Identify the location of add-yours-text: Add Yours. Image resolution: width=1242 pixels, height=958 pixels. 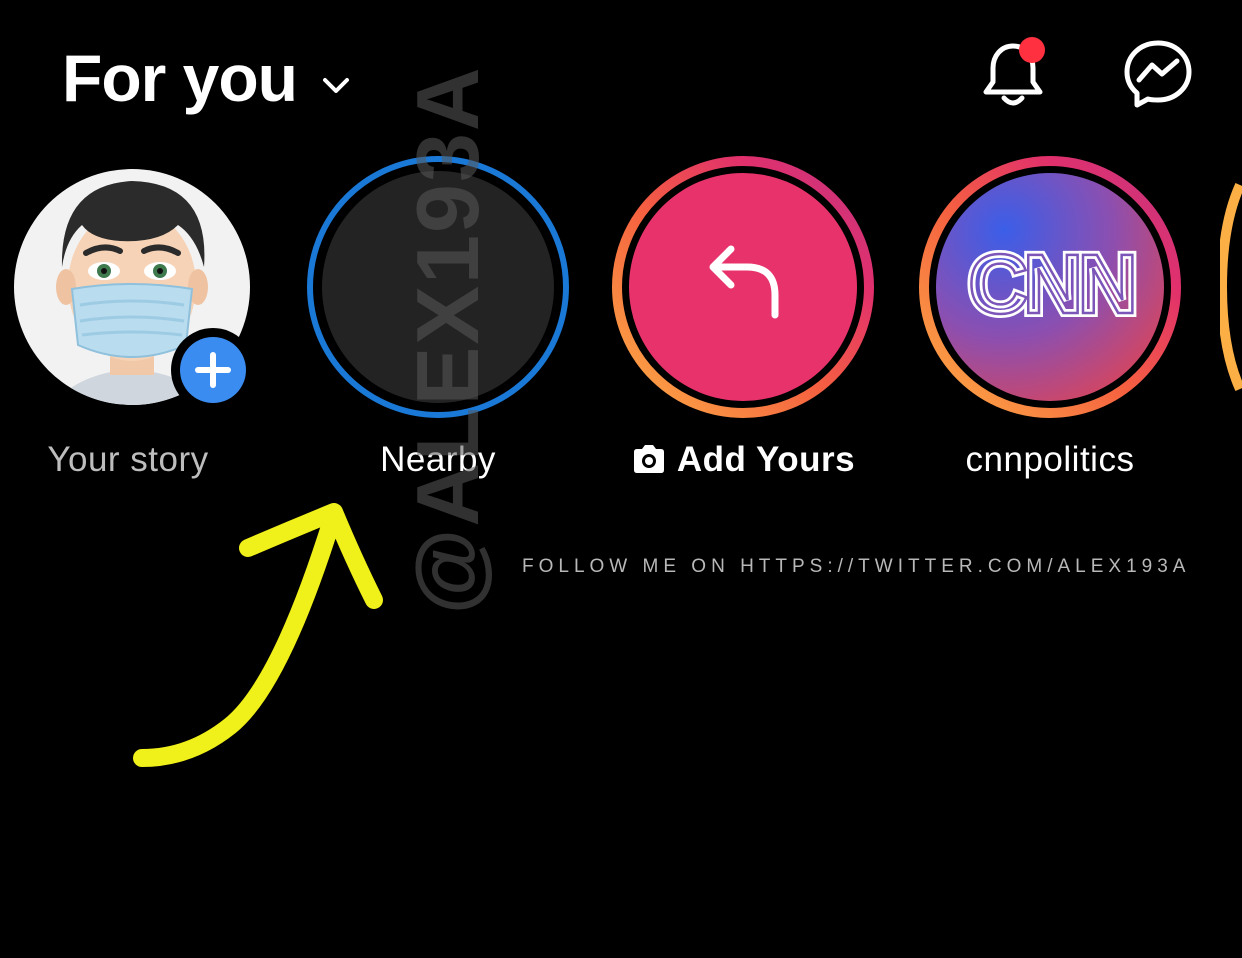
(766, 459).